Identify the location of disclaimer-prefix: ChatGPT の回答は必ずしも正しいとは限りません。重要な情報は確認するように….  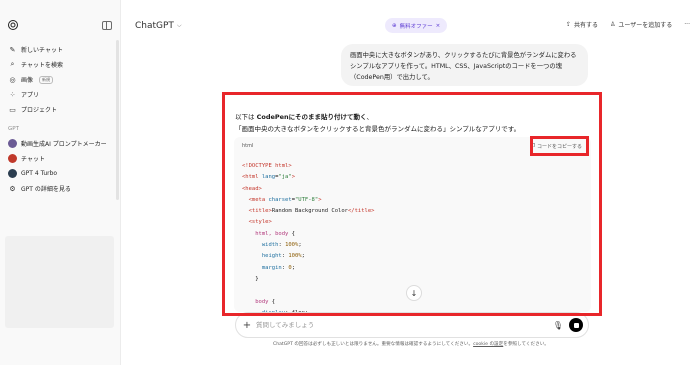
(373, 344).